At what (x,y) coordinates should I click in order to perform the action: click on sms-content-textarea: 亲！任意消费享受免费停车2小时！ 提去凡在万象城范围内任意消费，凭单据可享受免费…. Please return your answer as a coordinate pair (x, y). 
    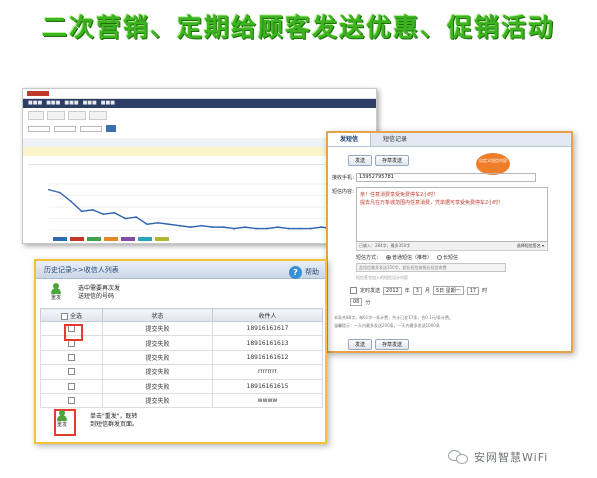
    Looking at the image, I should click on (452, 214).